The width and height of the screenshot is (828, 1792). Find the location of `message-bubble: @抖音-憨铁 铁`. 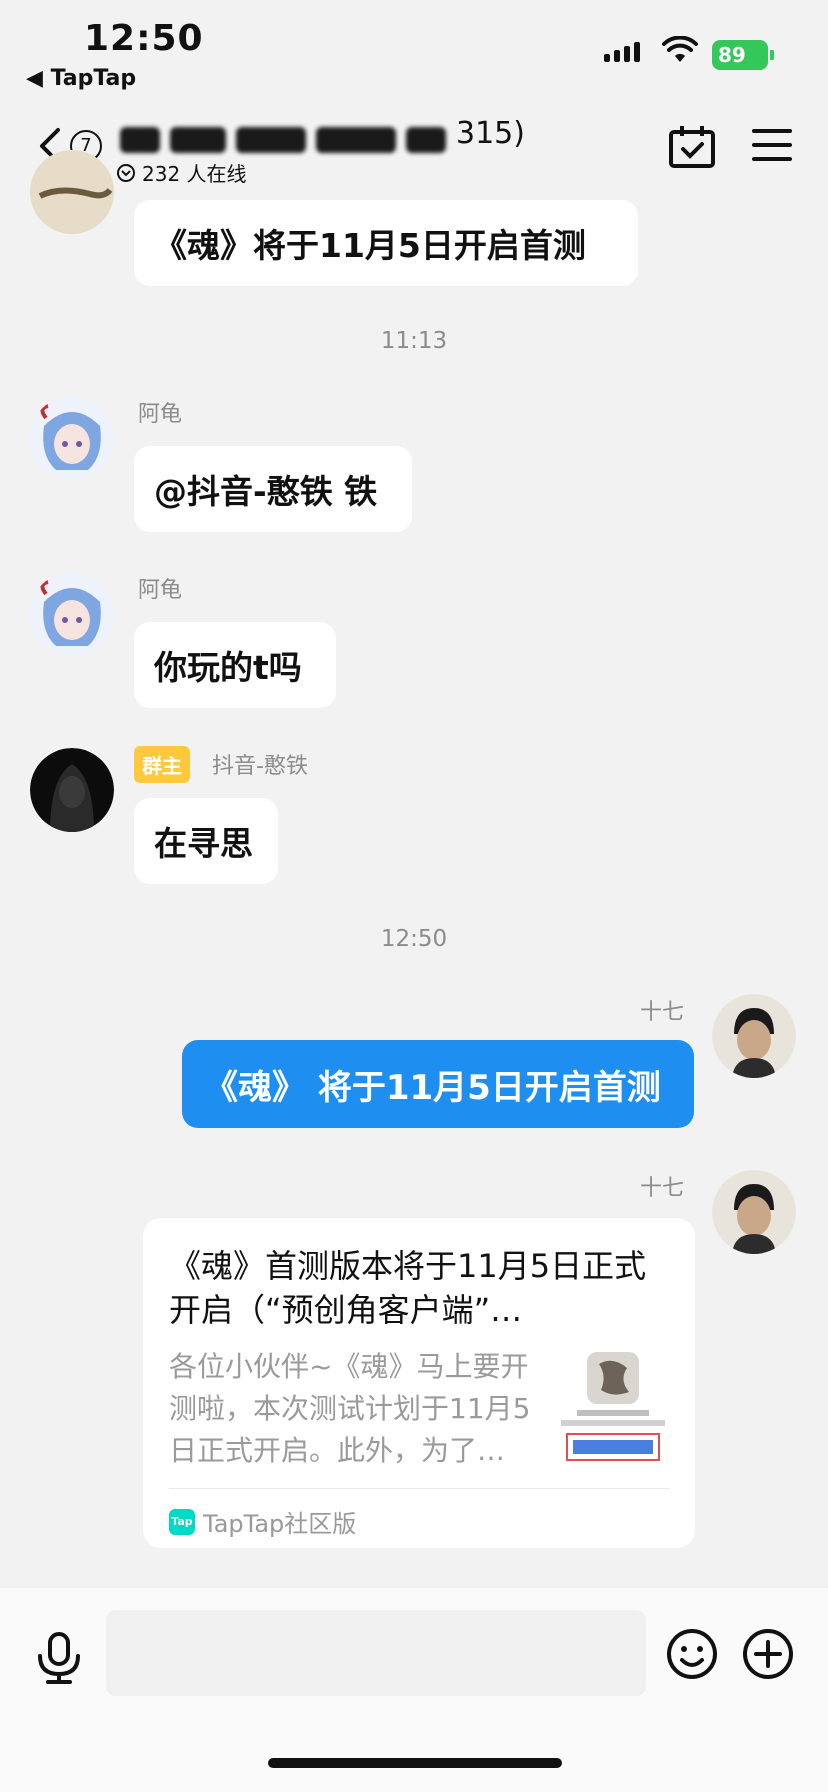

message-bubble: @抖音-憨铁 铁 is located at coordinates (273, 489).